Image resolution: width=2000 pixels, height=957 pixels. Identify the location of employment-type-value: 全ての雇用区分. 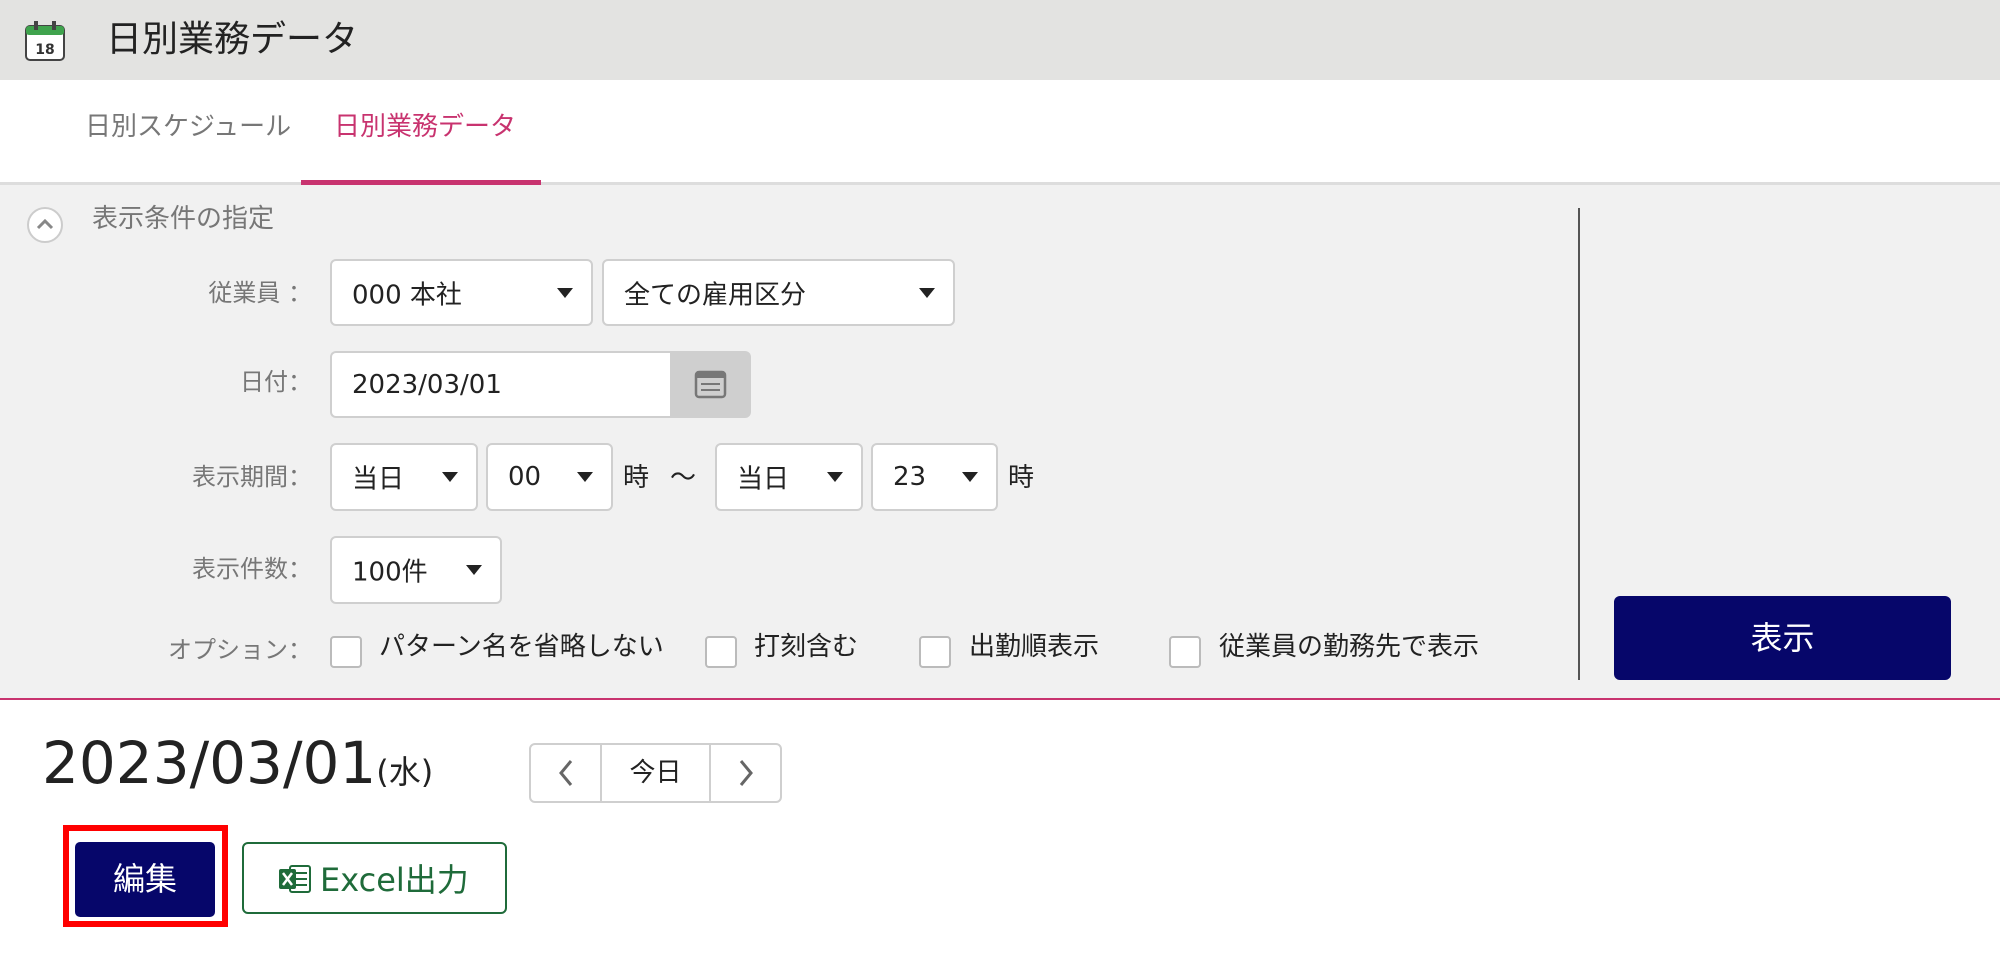
(715, 295).